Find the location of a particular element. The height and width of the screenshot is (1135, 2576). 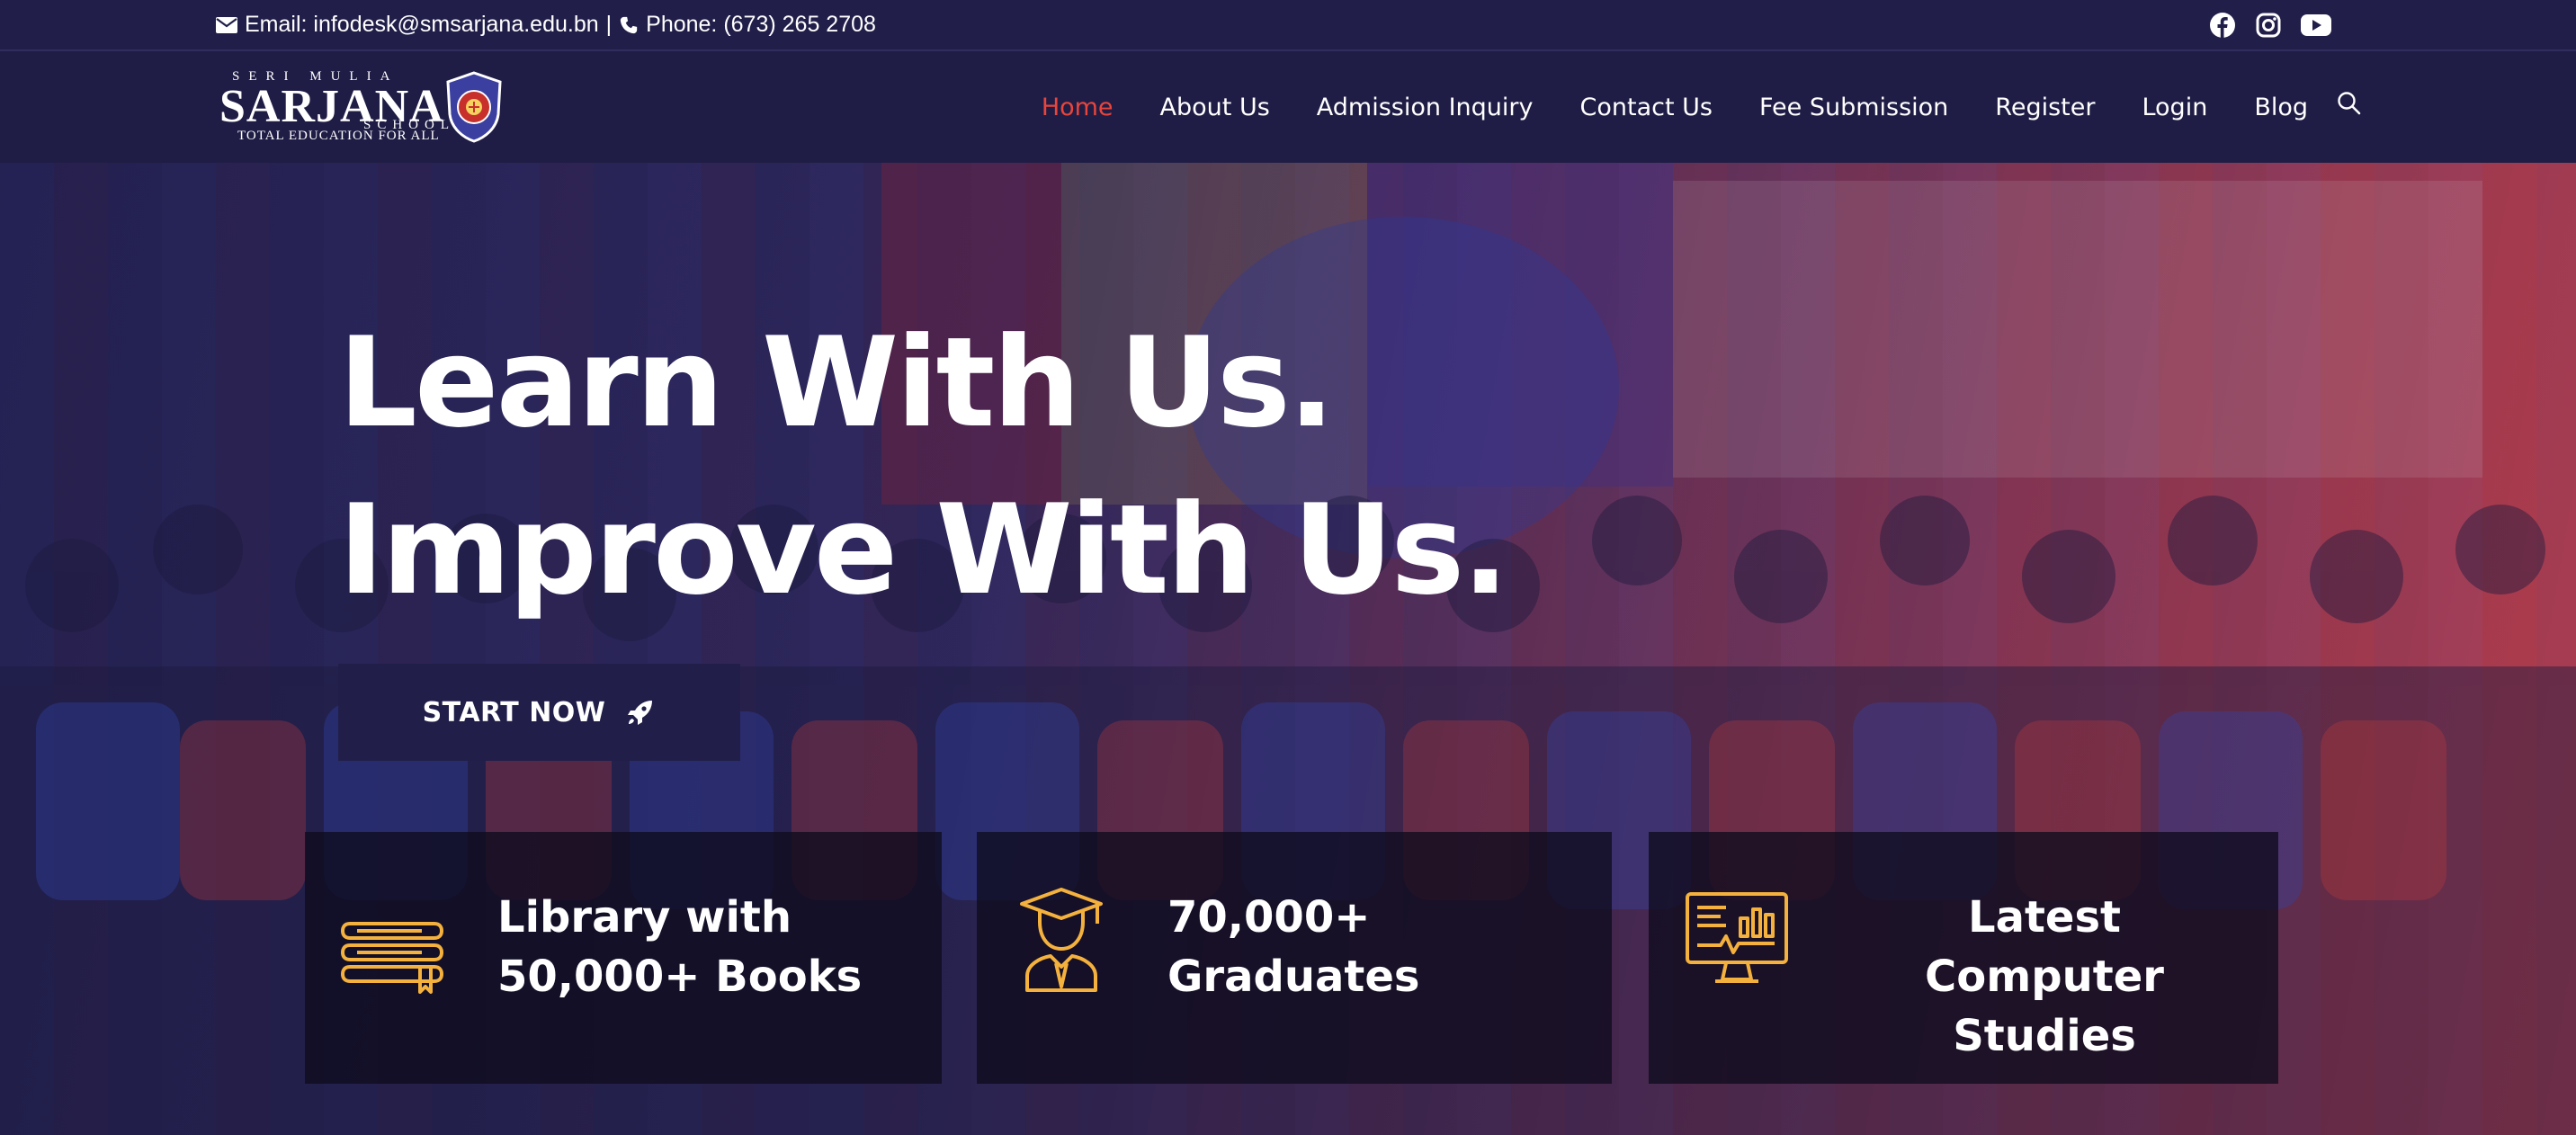

feature-computer-text: Latest Computer Studies is located at coordinates (2044, 977).